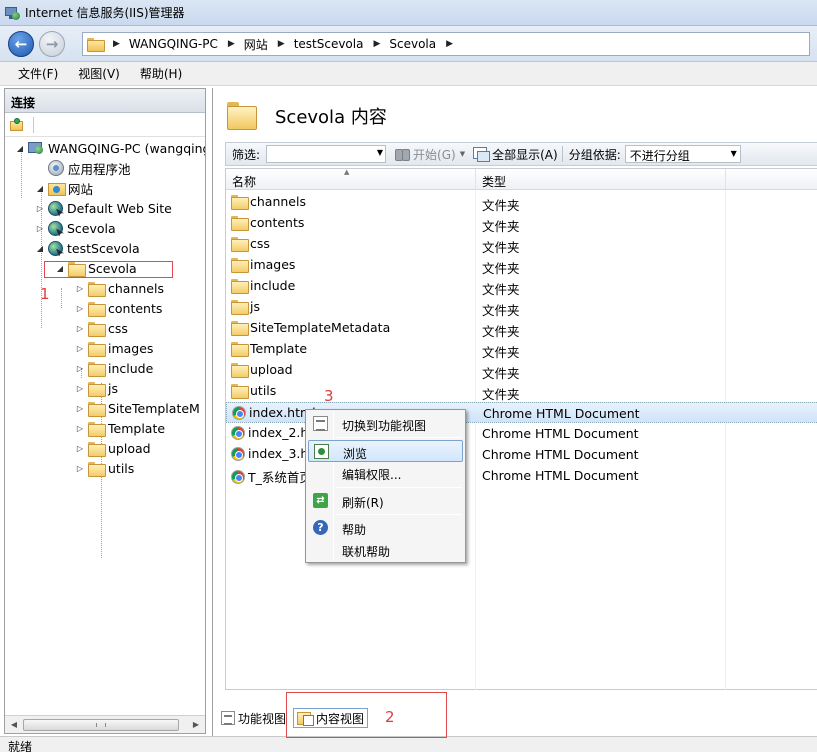 The height and width of the screenshot is (752, 817). Describe the element at coordinates (33, 124) in the screenshot. I see `toolbar-separator` at that location.